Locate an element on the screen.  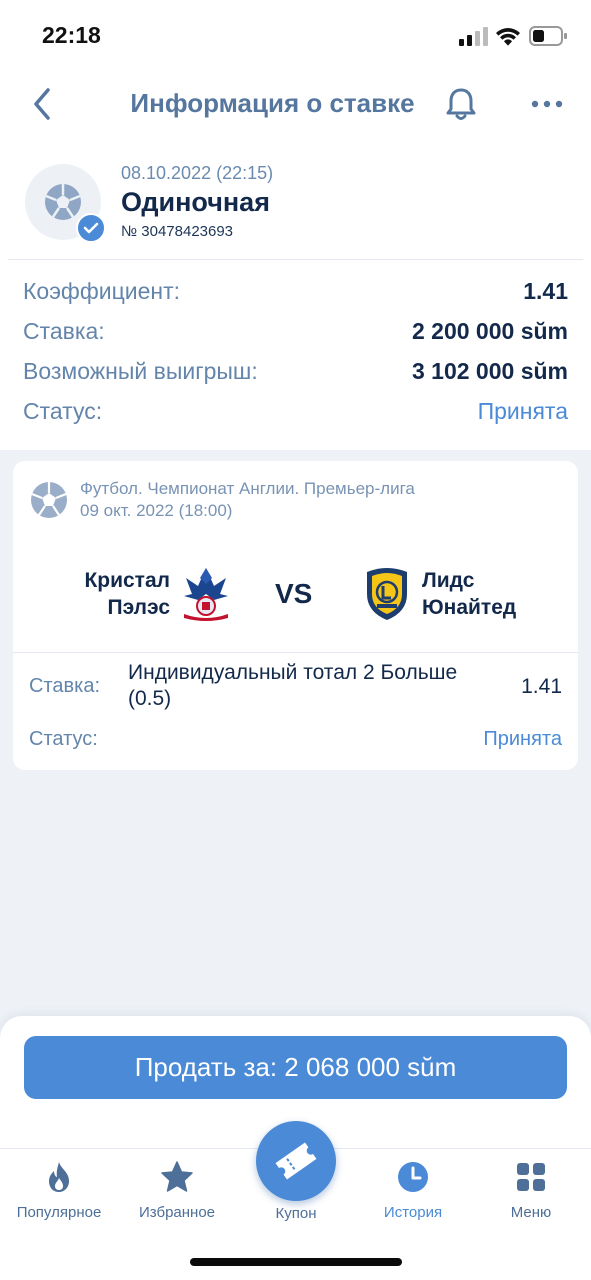
status-time: 22:18 is located at coordinates (71, 35).